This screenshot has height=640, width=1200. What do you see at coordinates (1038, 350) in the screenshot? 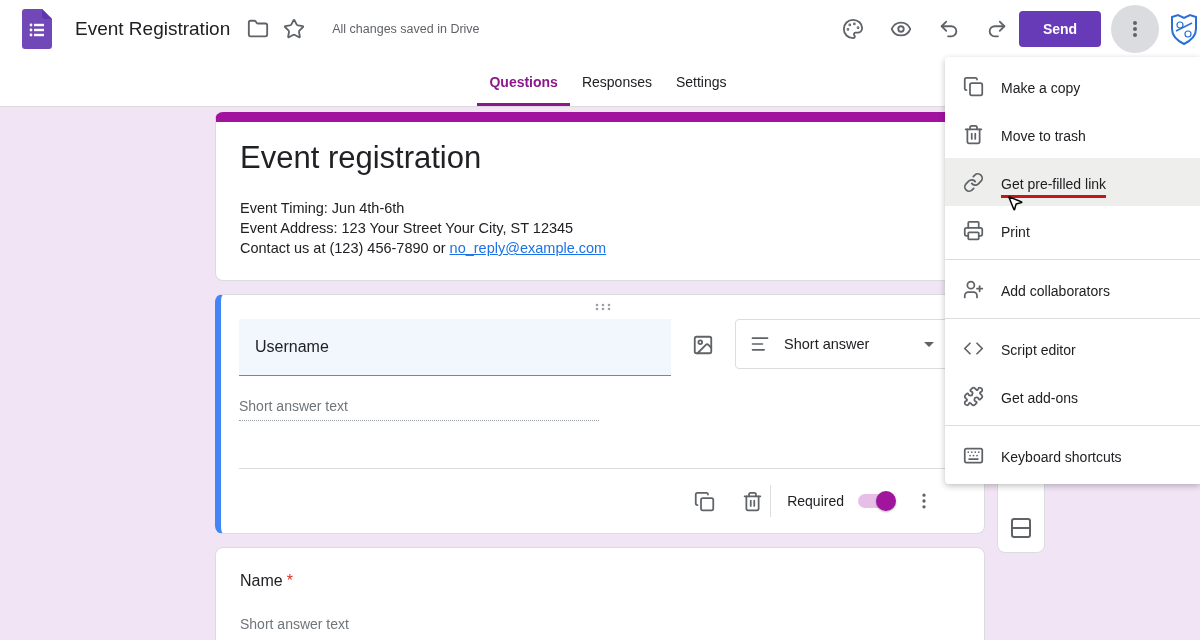
I see `menu-item-label: Script editor` at bounding box center [1038, 350].